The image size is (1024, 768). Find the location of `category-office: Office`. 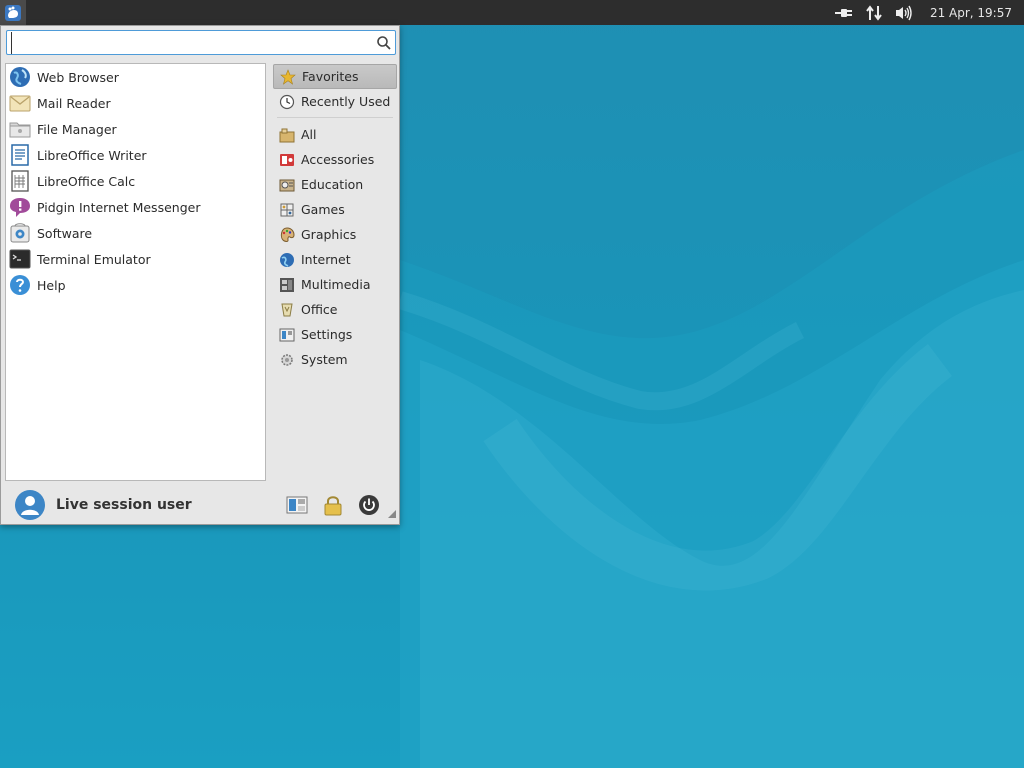

category-office: Office is located at coordinates (335, 309).